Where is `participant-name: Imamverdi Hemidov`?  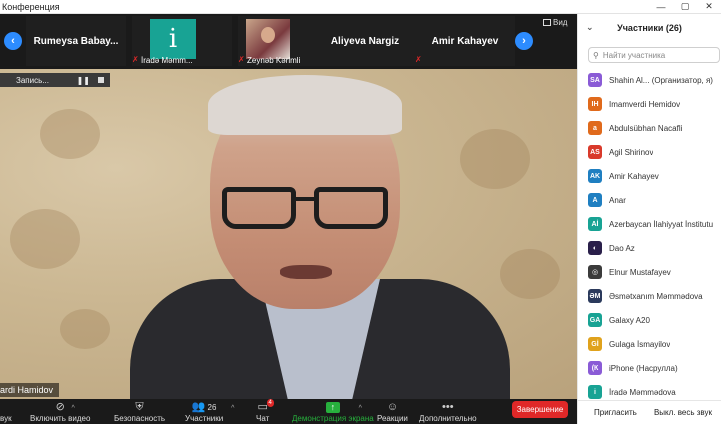 participant-name: Imamverdi Hemidov is located at coordinates (645, 104).